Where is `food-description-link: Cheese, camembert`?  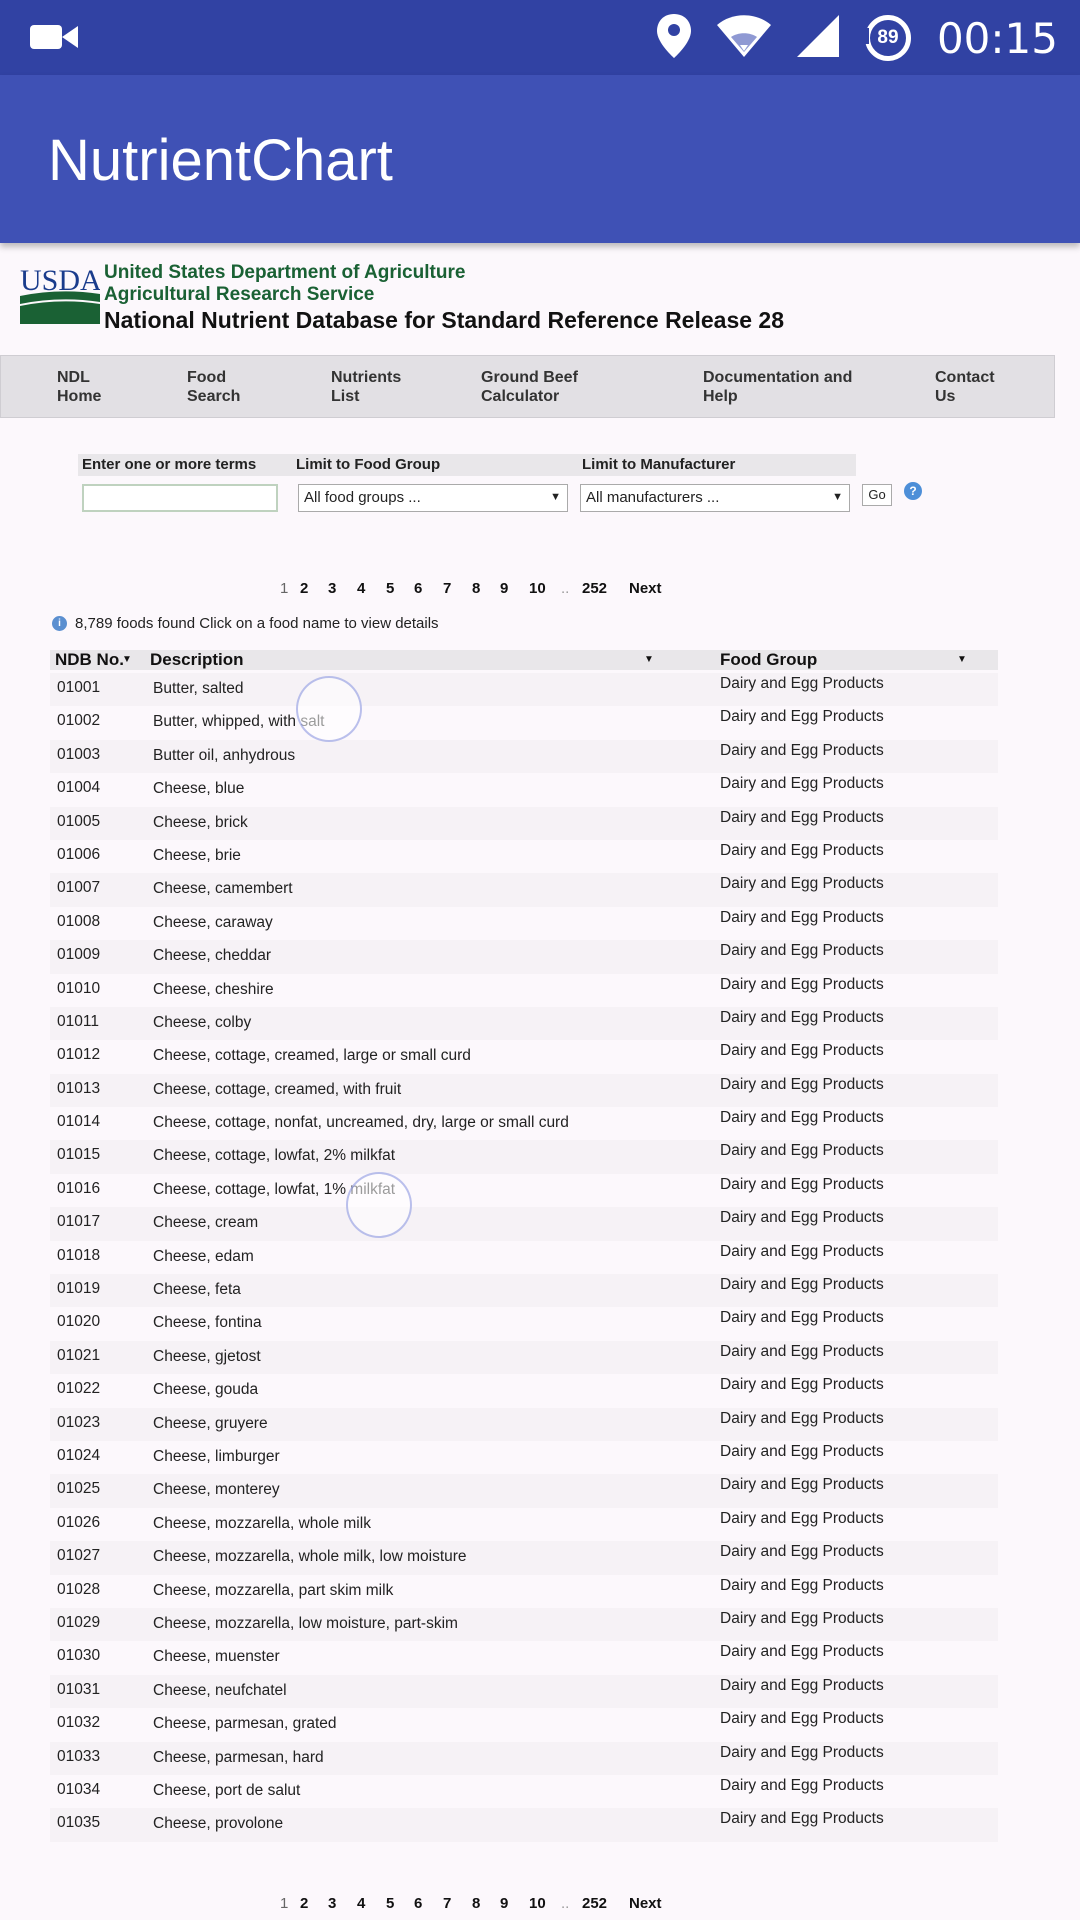
food-description-link: Cheese, camembert is located at coordinates (223, 889).